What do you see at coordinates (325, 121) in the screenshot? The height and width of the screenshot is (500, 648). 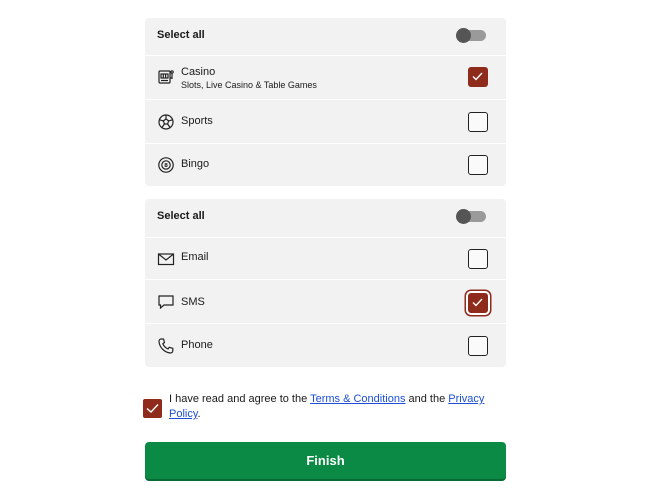 I see `list-item-sports: Sports` at bounding box center [325, 121].